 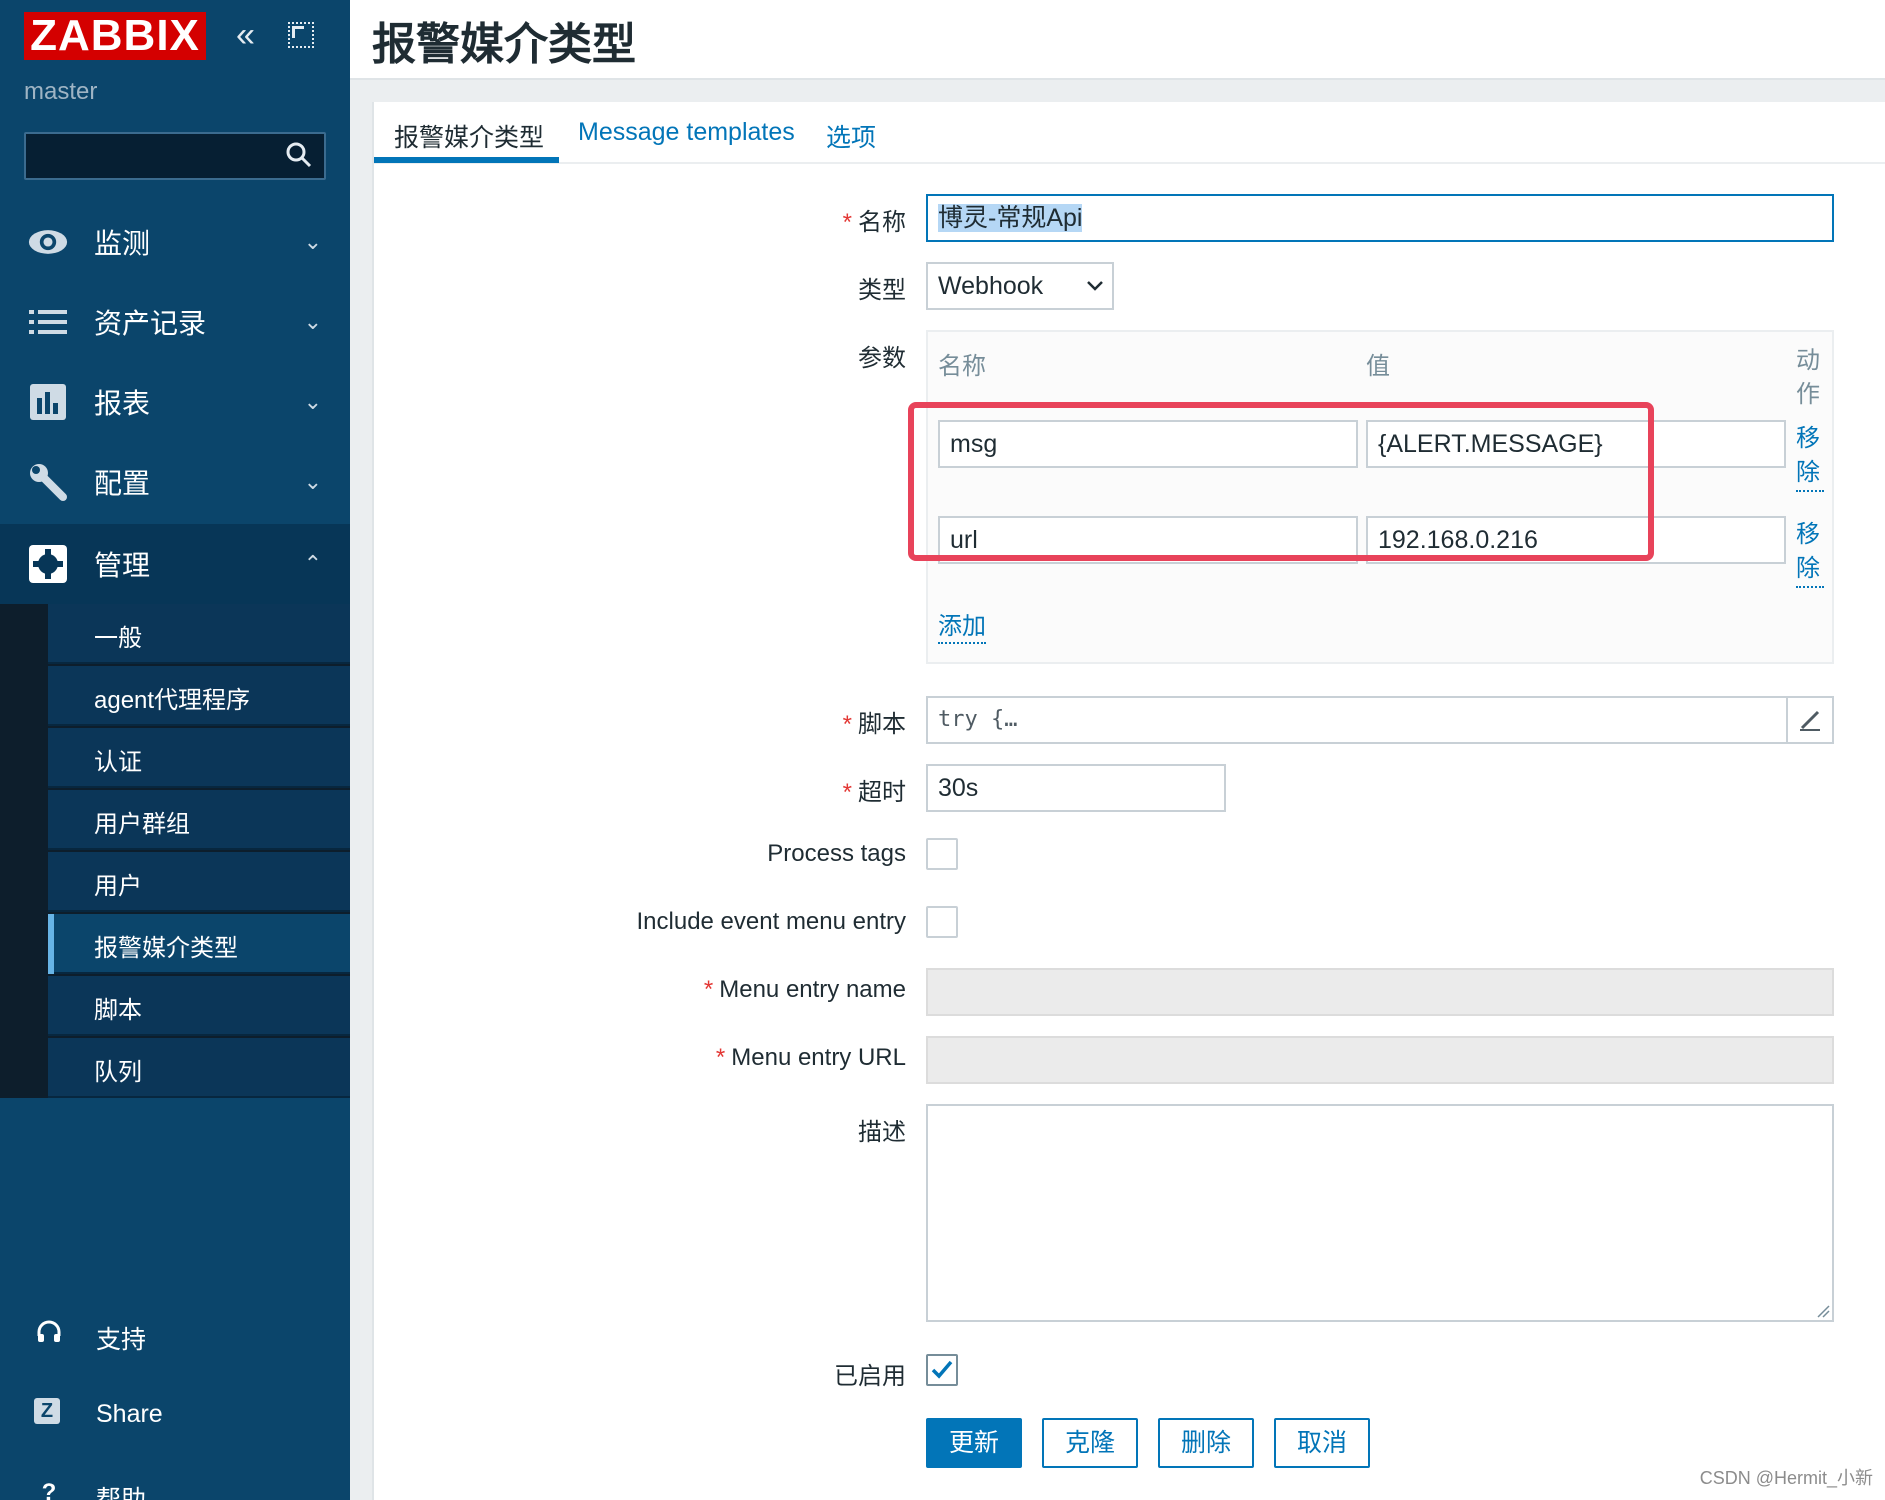 I want to click on page-header: 报警媒介类型, so click(x=1117, y=40).